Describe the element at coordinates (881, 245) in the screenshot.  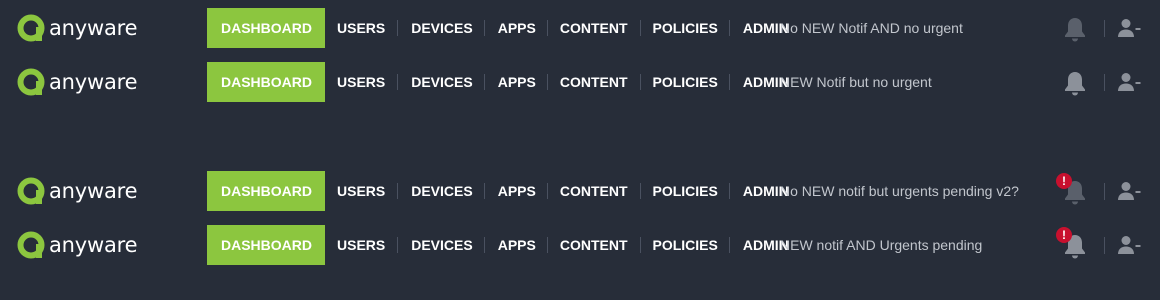
I see `status-text: NEW notif AND Urgents pending` at that location.